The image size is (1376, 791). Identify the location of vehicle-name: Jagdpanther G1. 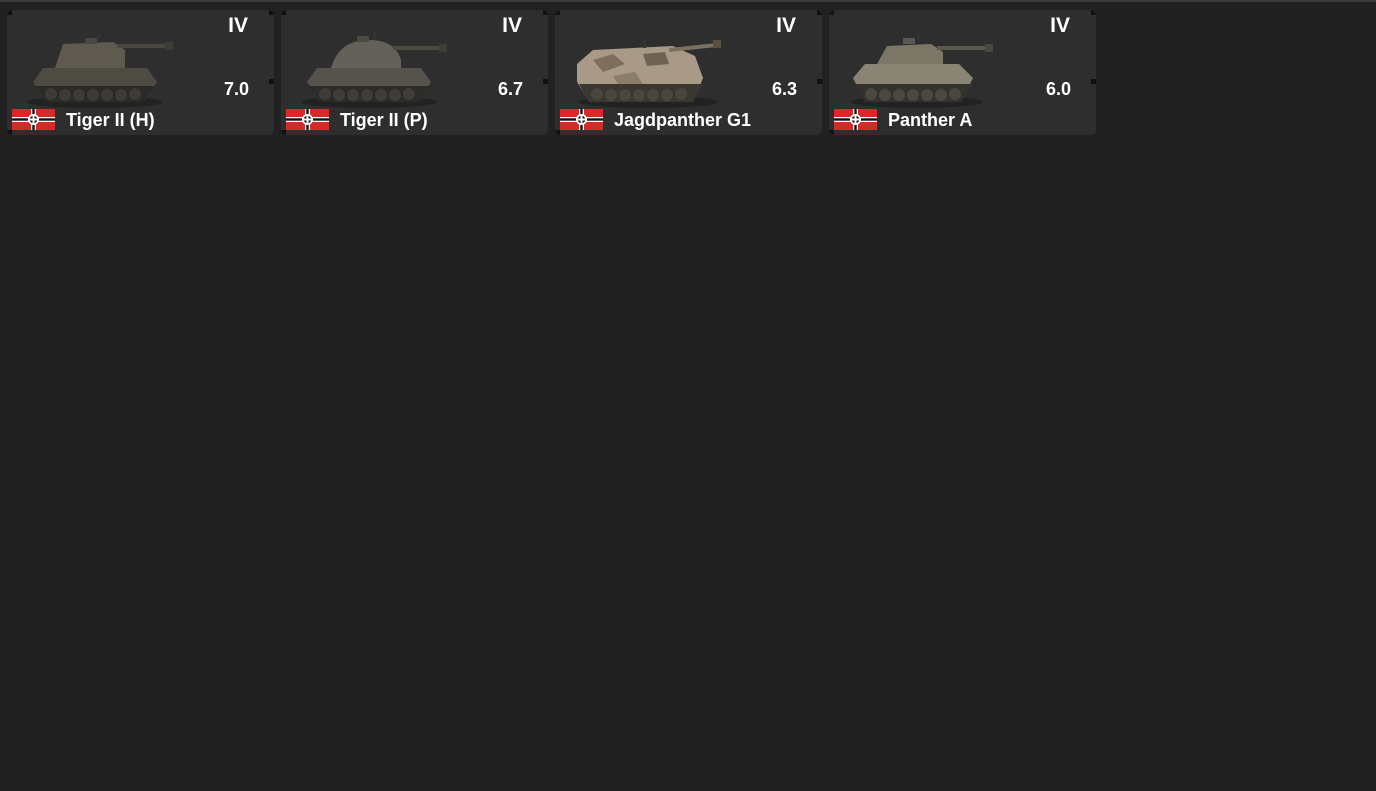
(683, 120).